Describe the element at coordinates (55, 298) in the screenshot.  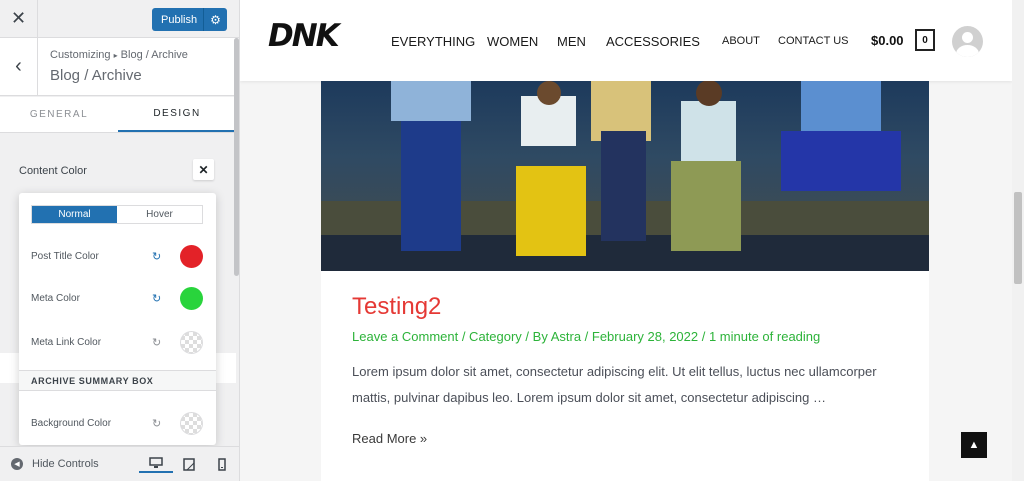
I see `meta-color-label: Meta Color` at that location.